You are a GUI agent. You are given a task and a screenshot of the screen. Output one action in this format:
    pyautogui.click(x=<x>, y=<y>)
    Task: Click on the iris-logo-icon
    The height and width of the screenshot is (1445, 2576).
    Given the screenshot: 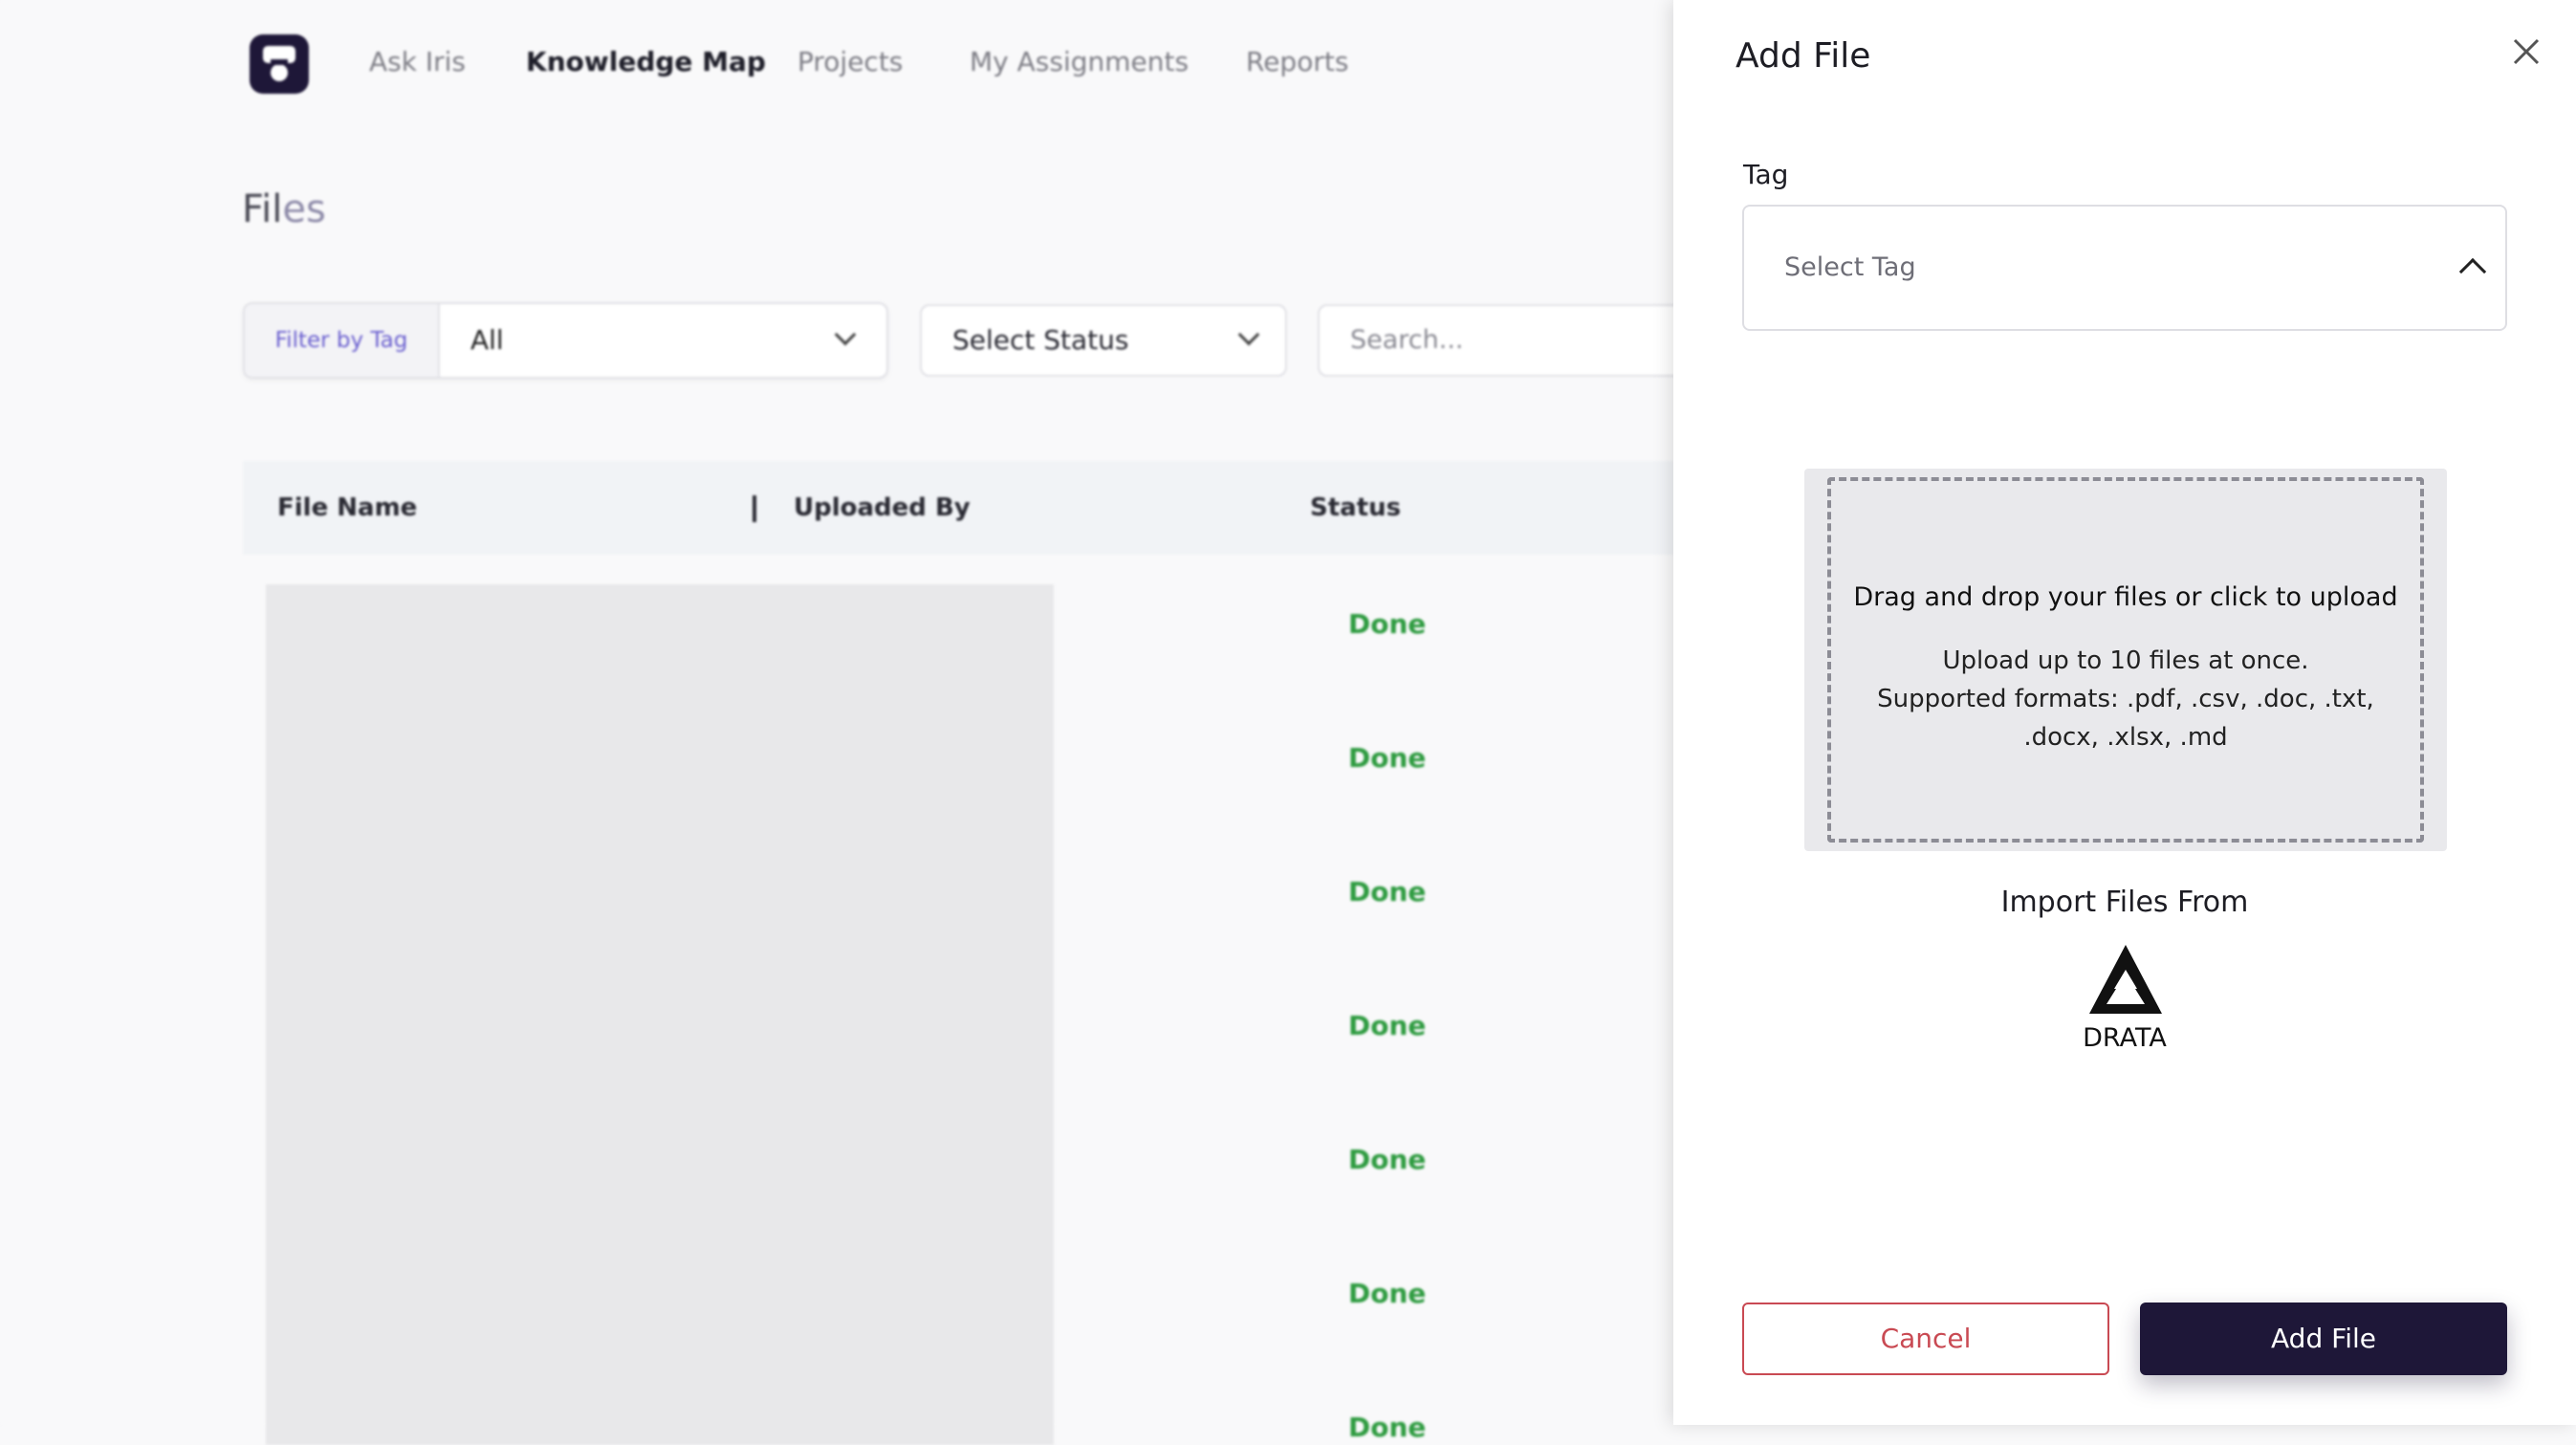 What is the action you would take?
    pyautogui.click(x=279, y=64)
    